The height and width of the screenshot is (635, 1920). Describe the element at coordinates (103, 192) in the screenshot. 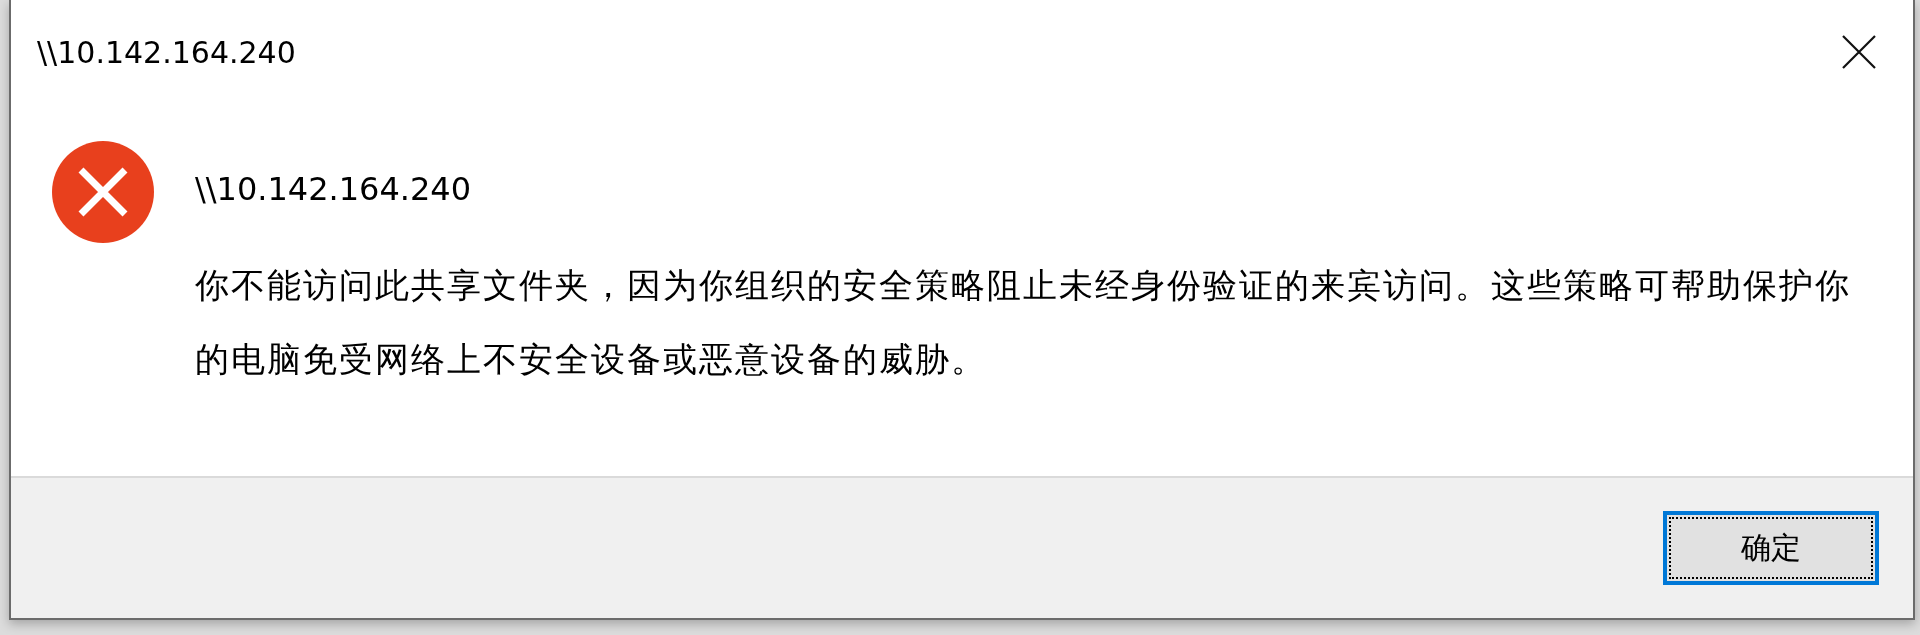

I see `error-icon` at that location.